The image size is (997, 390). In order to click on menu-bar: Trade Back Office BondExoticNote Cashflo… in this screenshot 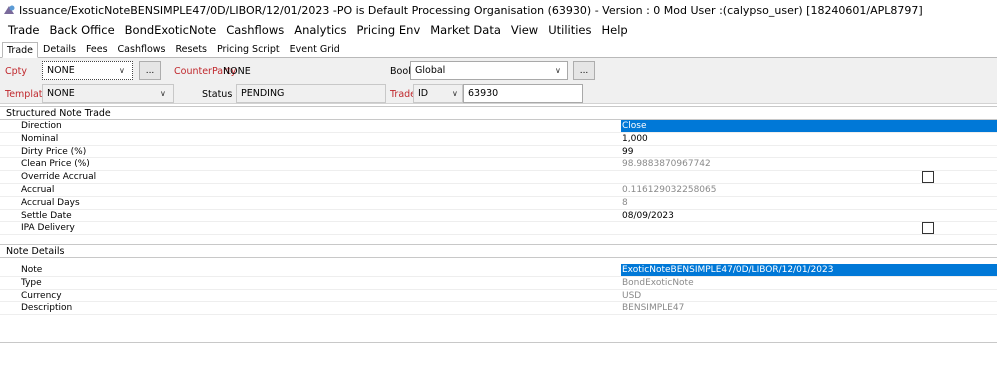, I will do `click(498, 30)`.